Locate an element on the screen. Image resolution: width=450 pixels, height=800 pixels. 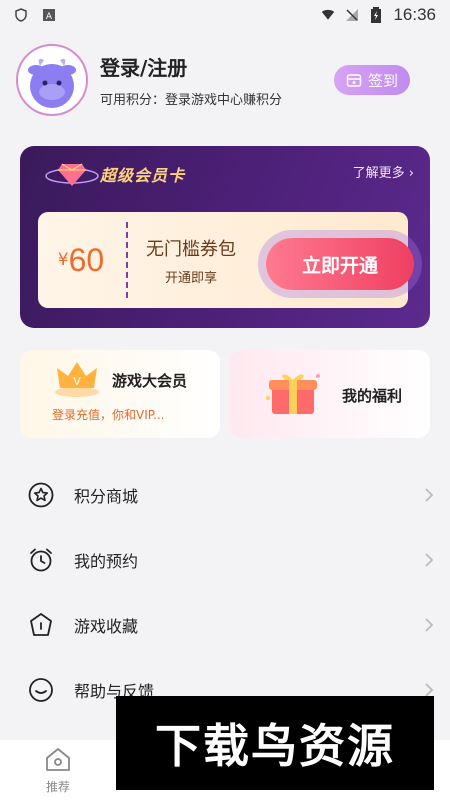
alarm-clock-icon is located at coordinates (41, 559).